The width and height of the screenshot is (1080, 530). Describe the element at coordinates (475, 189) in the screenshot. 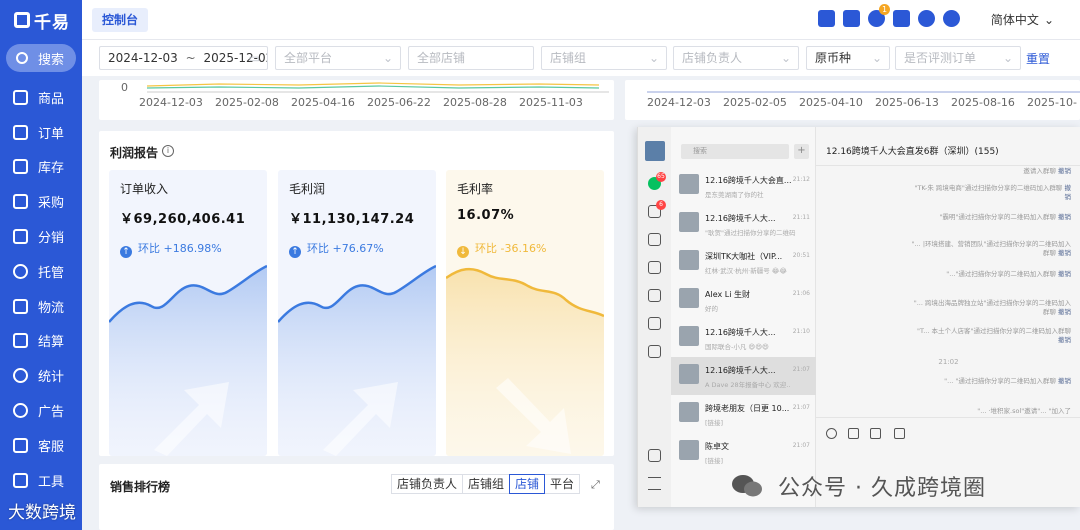

I see `metric-name: 毛利率` at that location.